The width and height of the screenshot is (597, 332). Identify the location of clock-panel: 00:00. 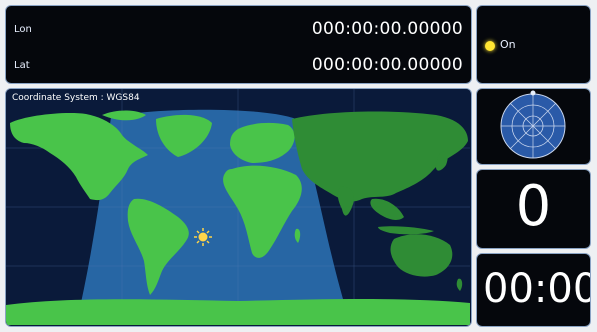
(533, 290).